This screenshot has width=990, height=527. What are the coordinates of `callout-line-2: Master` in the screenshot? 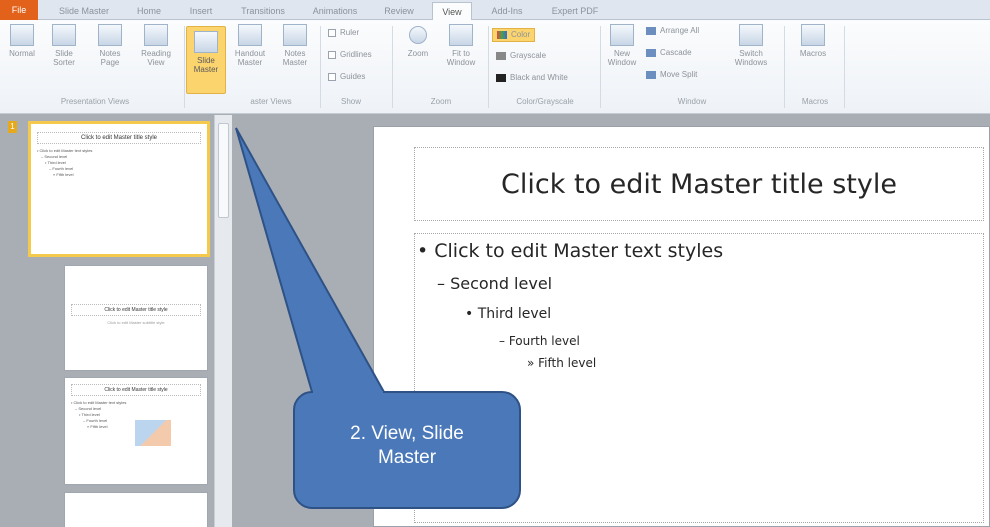 It's located at (407, 457).